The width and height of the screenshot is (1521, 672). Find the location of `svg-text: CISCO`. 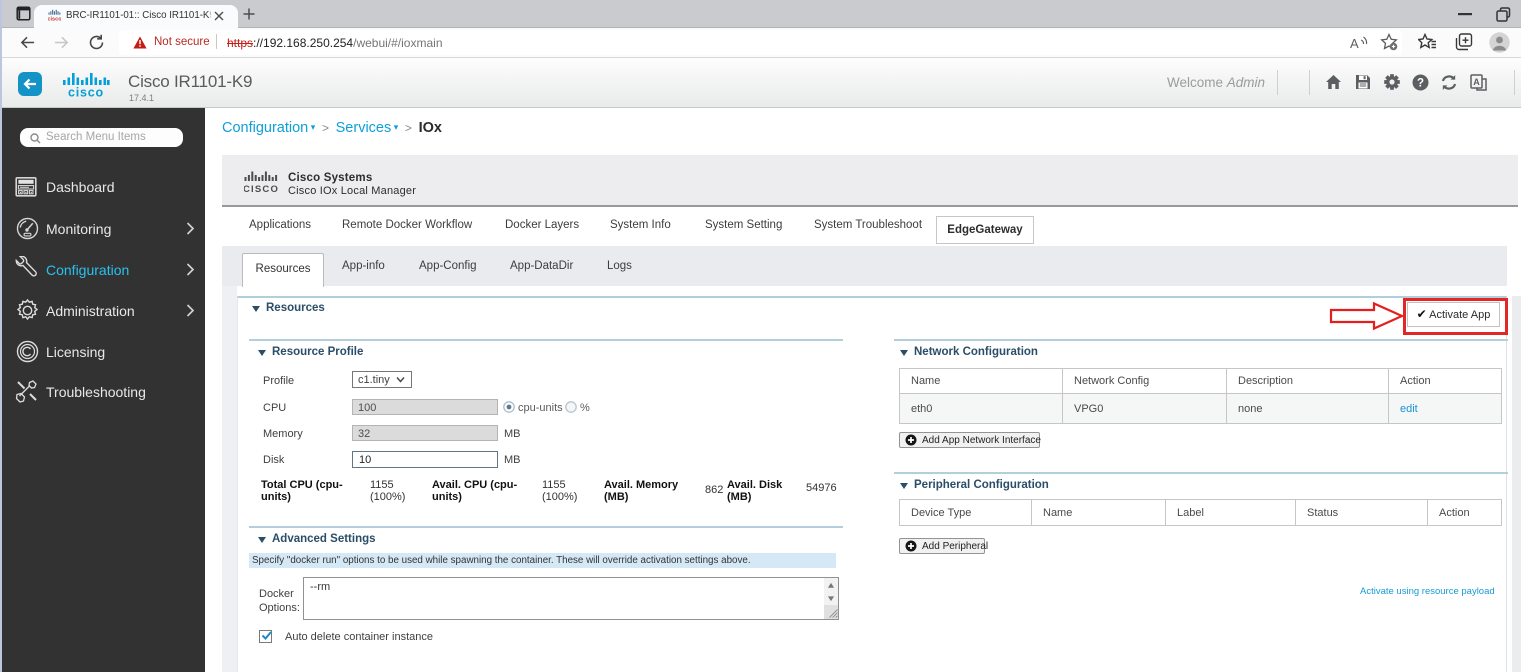

svg-text: CISCO is located at coordinates (261, 189).